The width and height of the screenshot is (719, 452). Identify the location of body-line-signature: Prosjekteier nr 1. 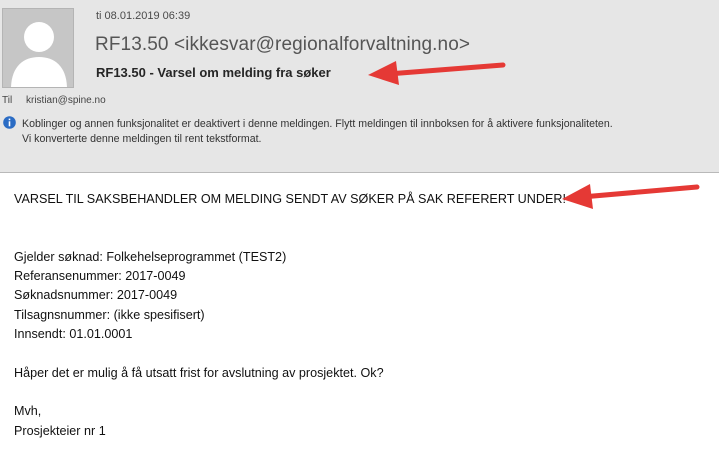
(60, 430).